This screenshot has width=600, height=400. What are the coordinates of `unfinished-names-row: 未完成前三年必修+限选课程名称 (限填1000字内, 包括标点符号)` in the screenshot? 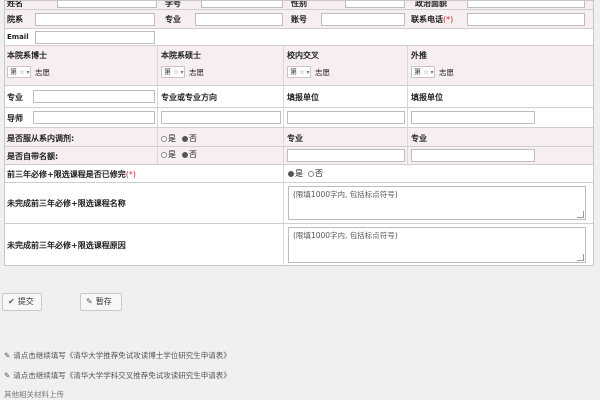 It's located at (299, 203).